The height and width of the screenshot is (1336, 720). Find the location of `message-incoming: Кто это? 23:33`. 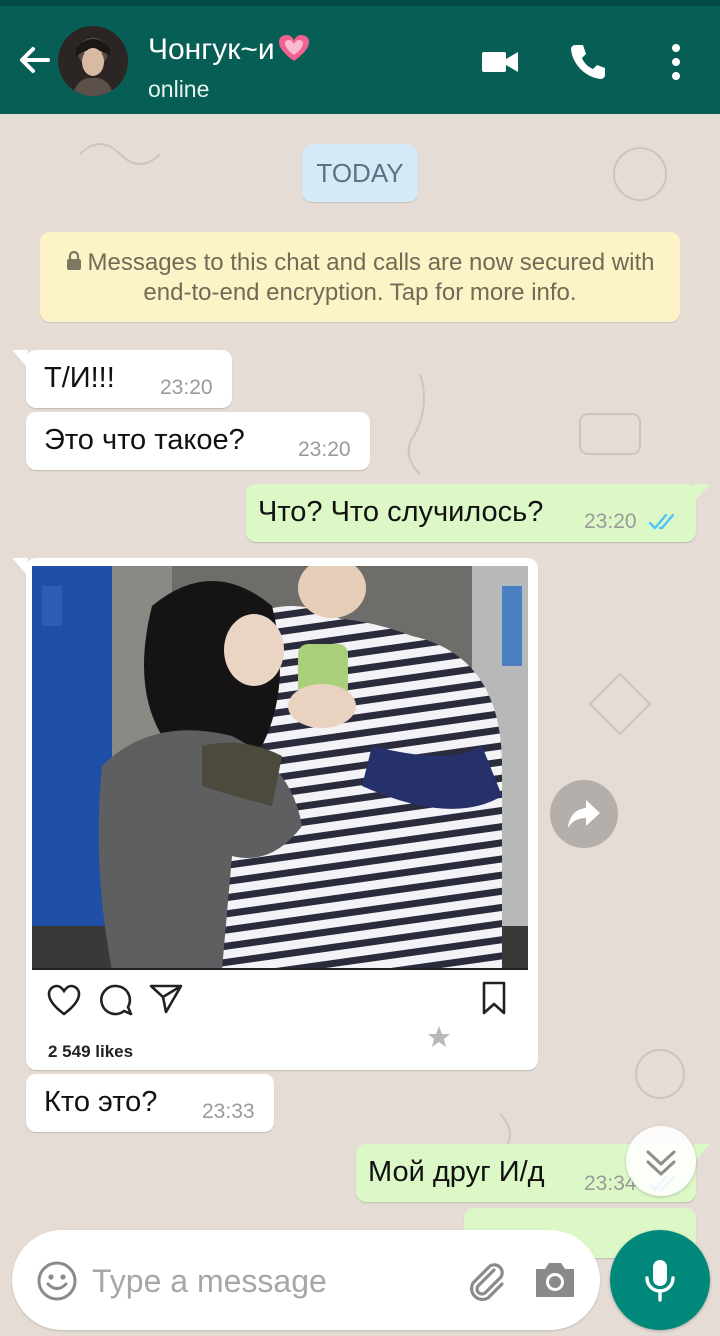

message-incoming: Кто это? 23:33 is located at coordinates (150, 1103).